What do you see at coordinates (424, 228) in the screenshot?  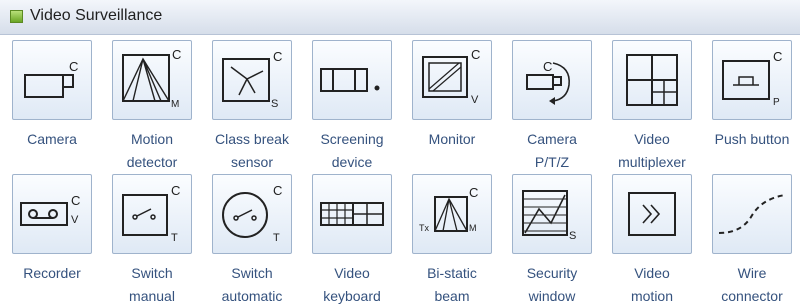 I see `svg-text: Tx` at bounding box center [424, 228].